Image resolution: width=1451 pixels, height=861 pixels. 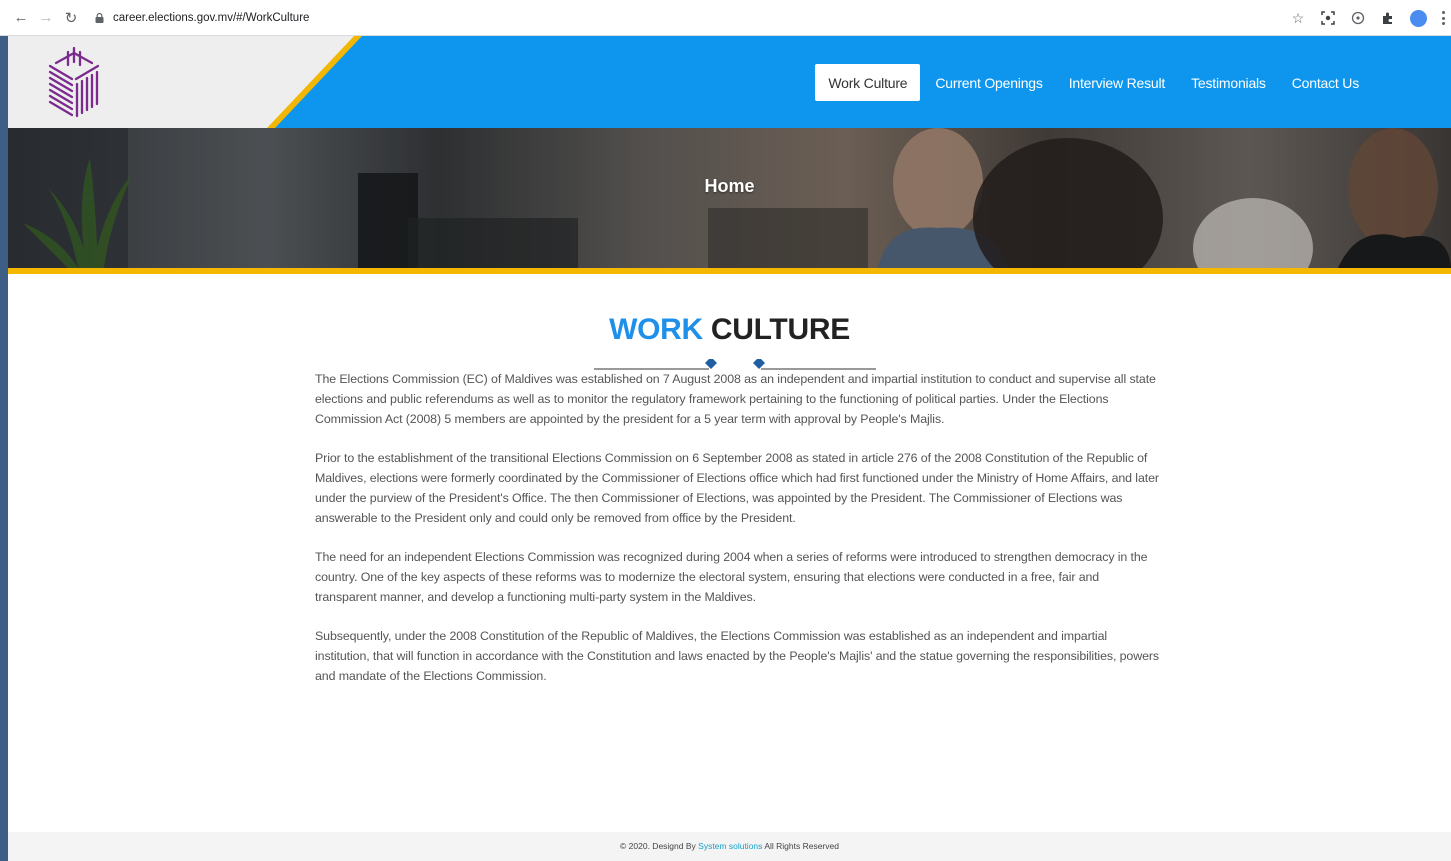 What do you see at coordinates (729, 186) in the screenshot?
I see `hero-title: Home` at bounding box center [729, 186].